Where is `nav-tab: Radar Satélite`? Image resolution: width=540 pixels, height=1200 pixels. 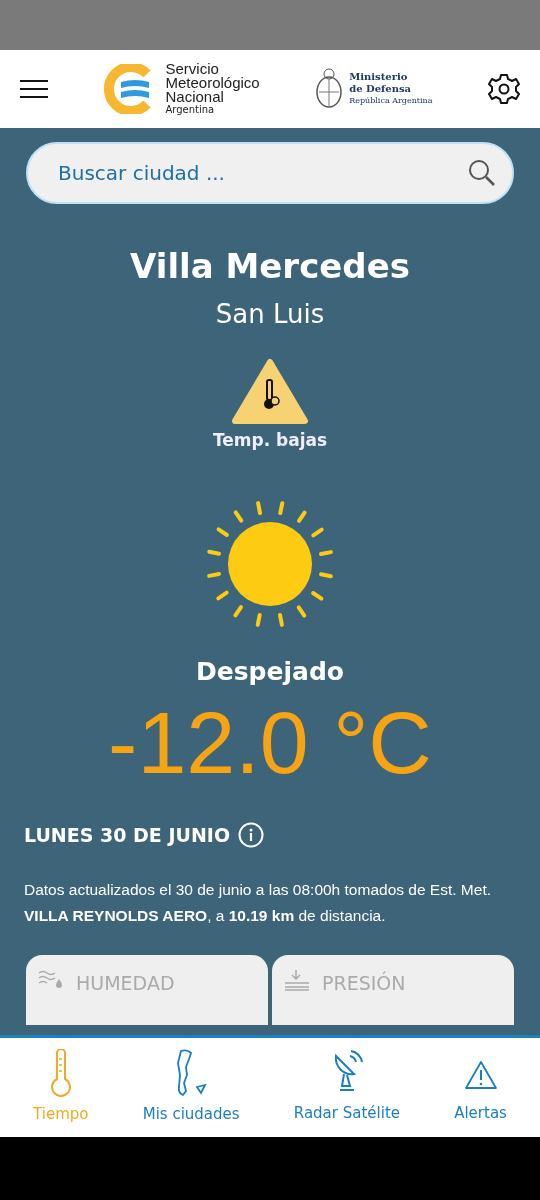 nav-tab: Radar Satélite is located at coordinates (346, 1087).